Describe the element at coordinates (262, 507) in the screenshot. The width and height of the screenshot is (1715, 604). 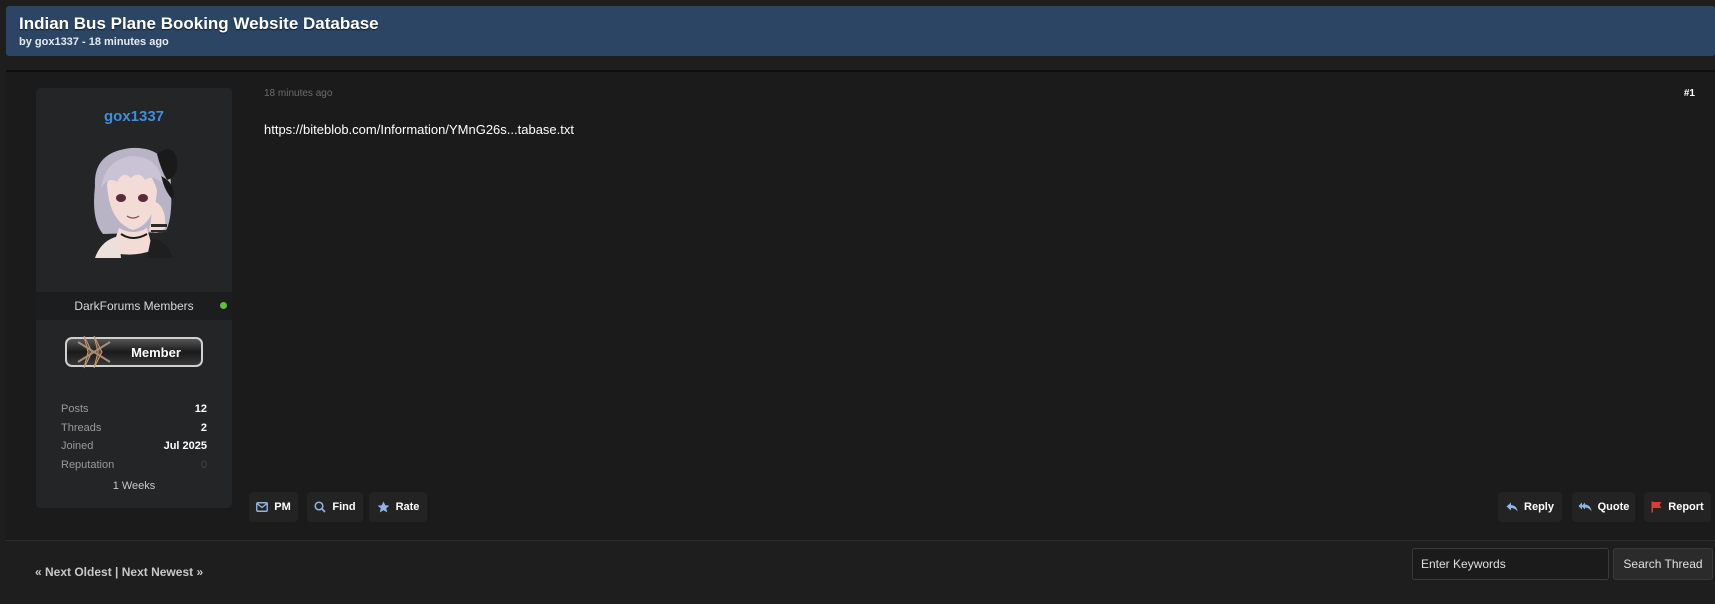
I see `envelope-icon` at that location.